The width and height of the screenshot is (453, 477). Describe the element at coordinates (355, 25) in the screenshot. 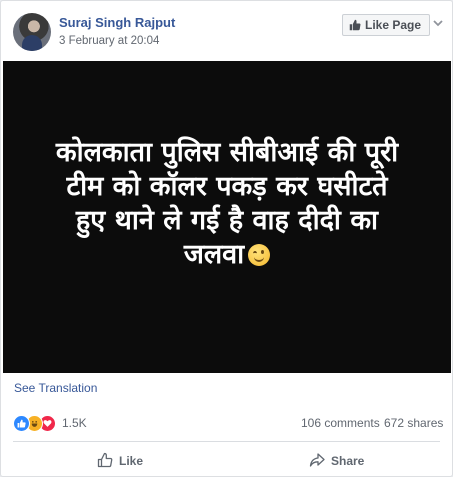

I see `thumbs-up-icon` at that location.